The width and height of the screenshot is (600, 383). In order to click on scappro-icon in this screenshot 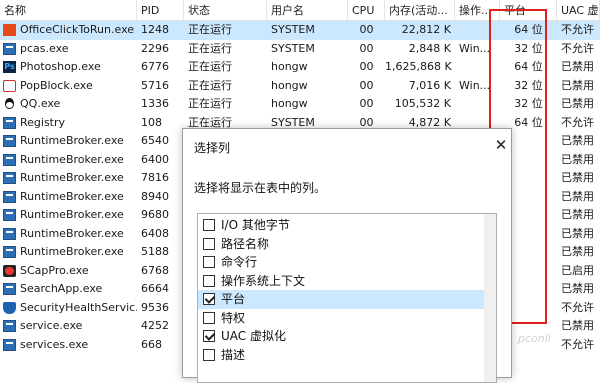, I will do `click(9, 270)`.